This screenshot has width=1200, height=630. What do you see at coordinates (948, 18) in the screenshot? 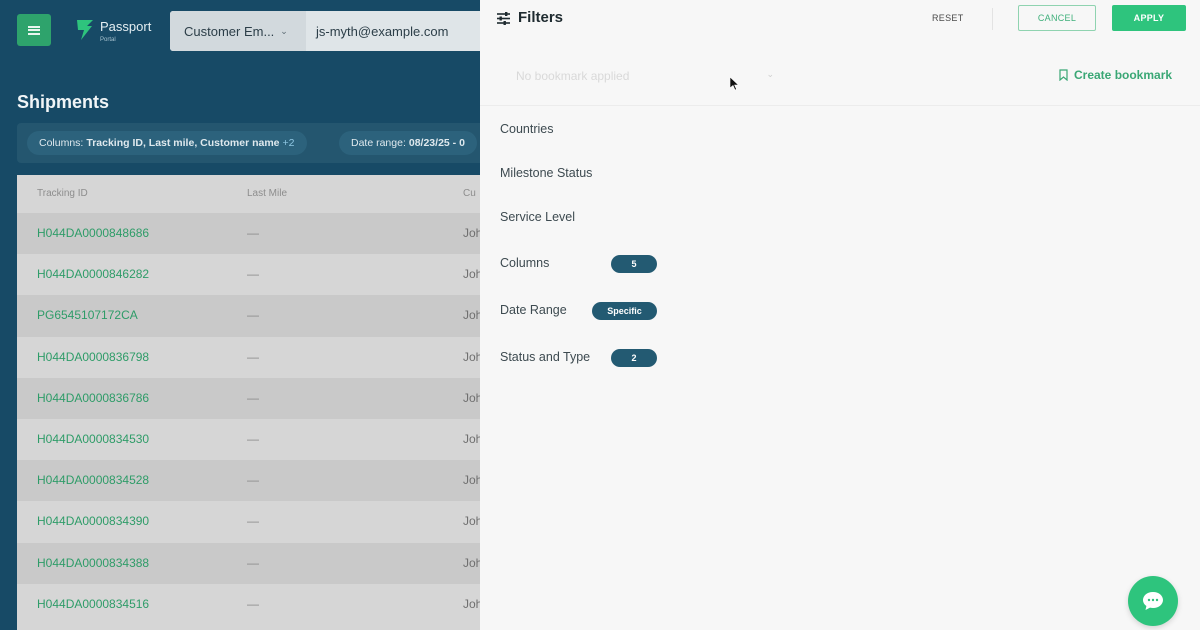
I see `reset-button: RESET` at bounding box center [948, 18].